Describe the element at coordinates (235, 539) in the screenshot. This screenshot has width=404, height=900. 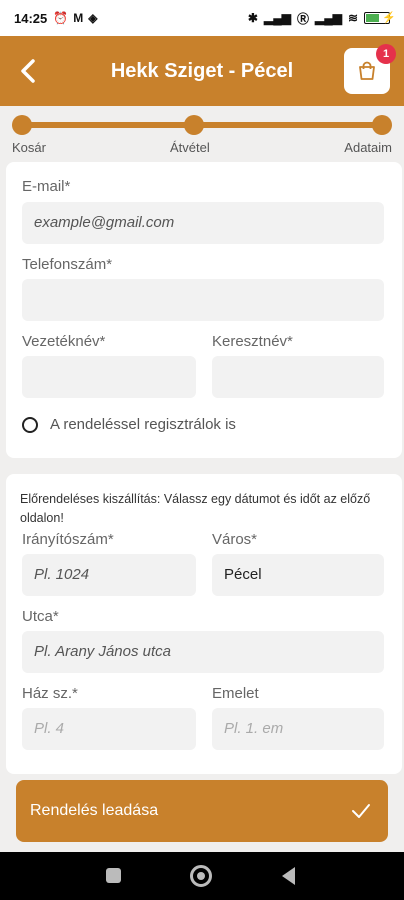
I see `city-label: Város*` at that location.